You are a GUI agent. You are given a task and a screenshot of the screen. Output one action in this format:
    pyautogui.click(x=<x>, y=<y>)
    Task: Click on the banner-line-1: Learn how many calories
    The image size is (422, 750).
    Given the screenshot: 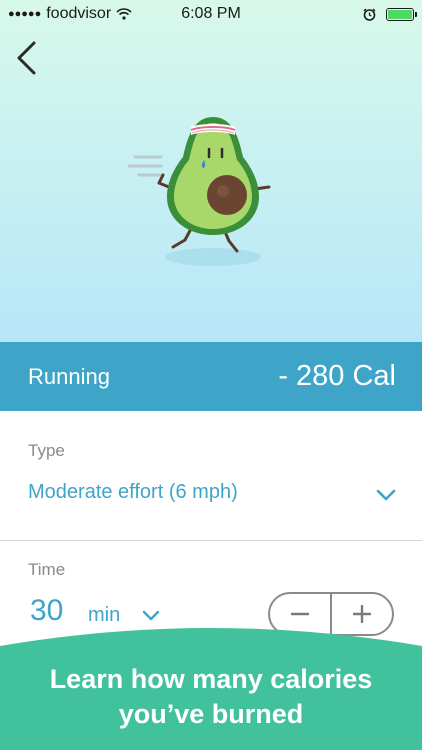 What is the action you would take?
    pyautogui.click(x=211, y=679)
    